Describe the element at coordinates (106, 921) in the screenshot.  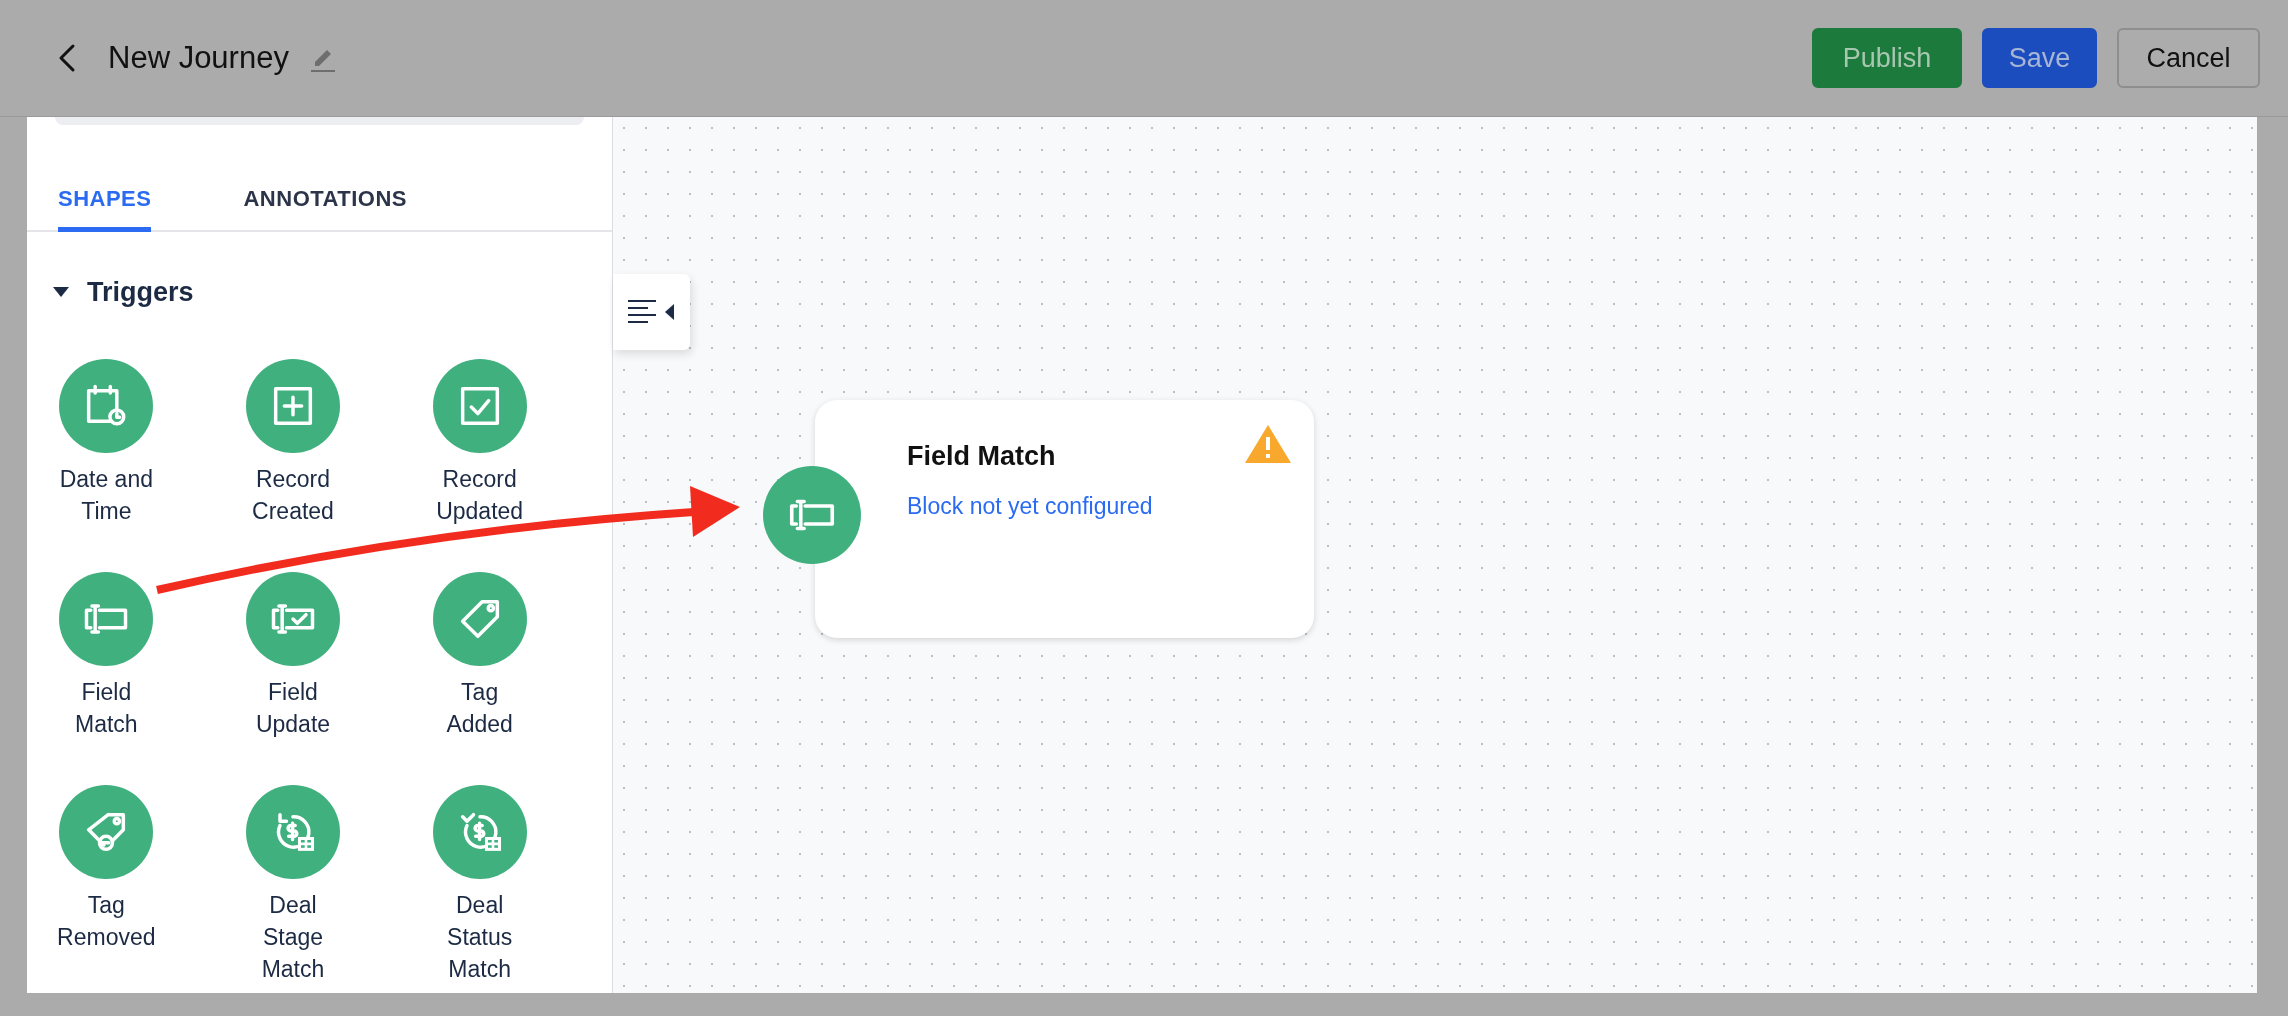
I see `shape-label: Tag Removed` at that location.